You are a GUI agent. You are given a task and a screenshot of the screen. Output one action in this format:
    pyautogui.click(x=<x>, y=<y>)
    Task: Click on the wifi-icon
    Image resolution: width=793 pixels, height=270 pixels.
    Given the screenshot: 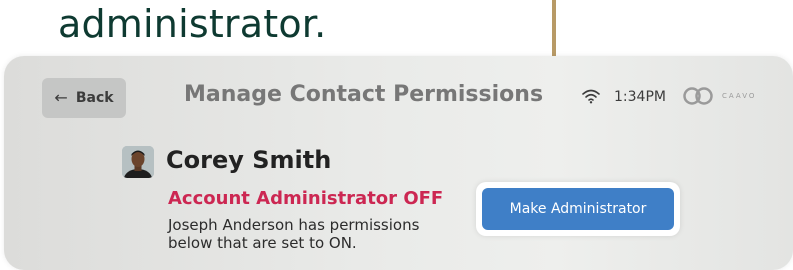 What is the action you would take?
    pyautogui.click(x=591, y=96)
    